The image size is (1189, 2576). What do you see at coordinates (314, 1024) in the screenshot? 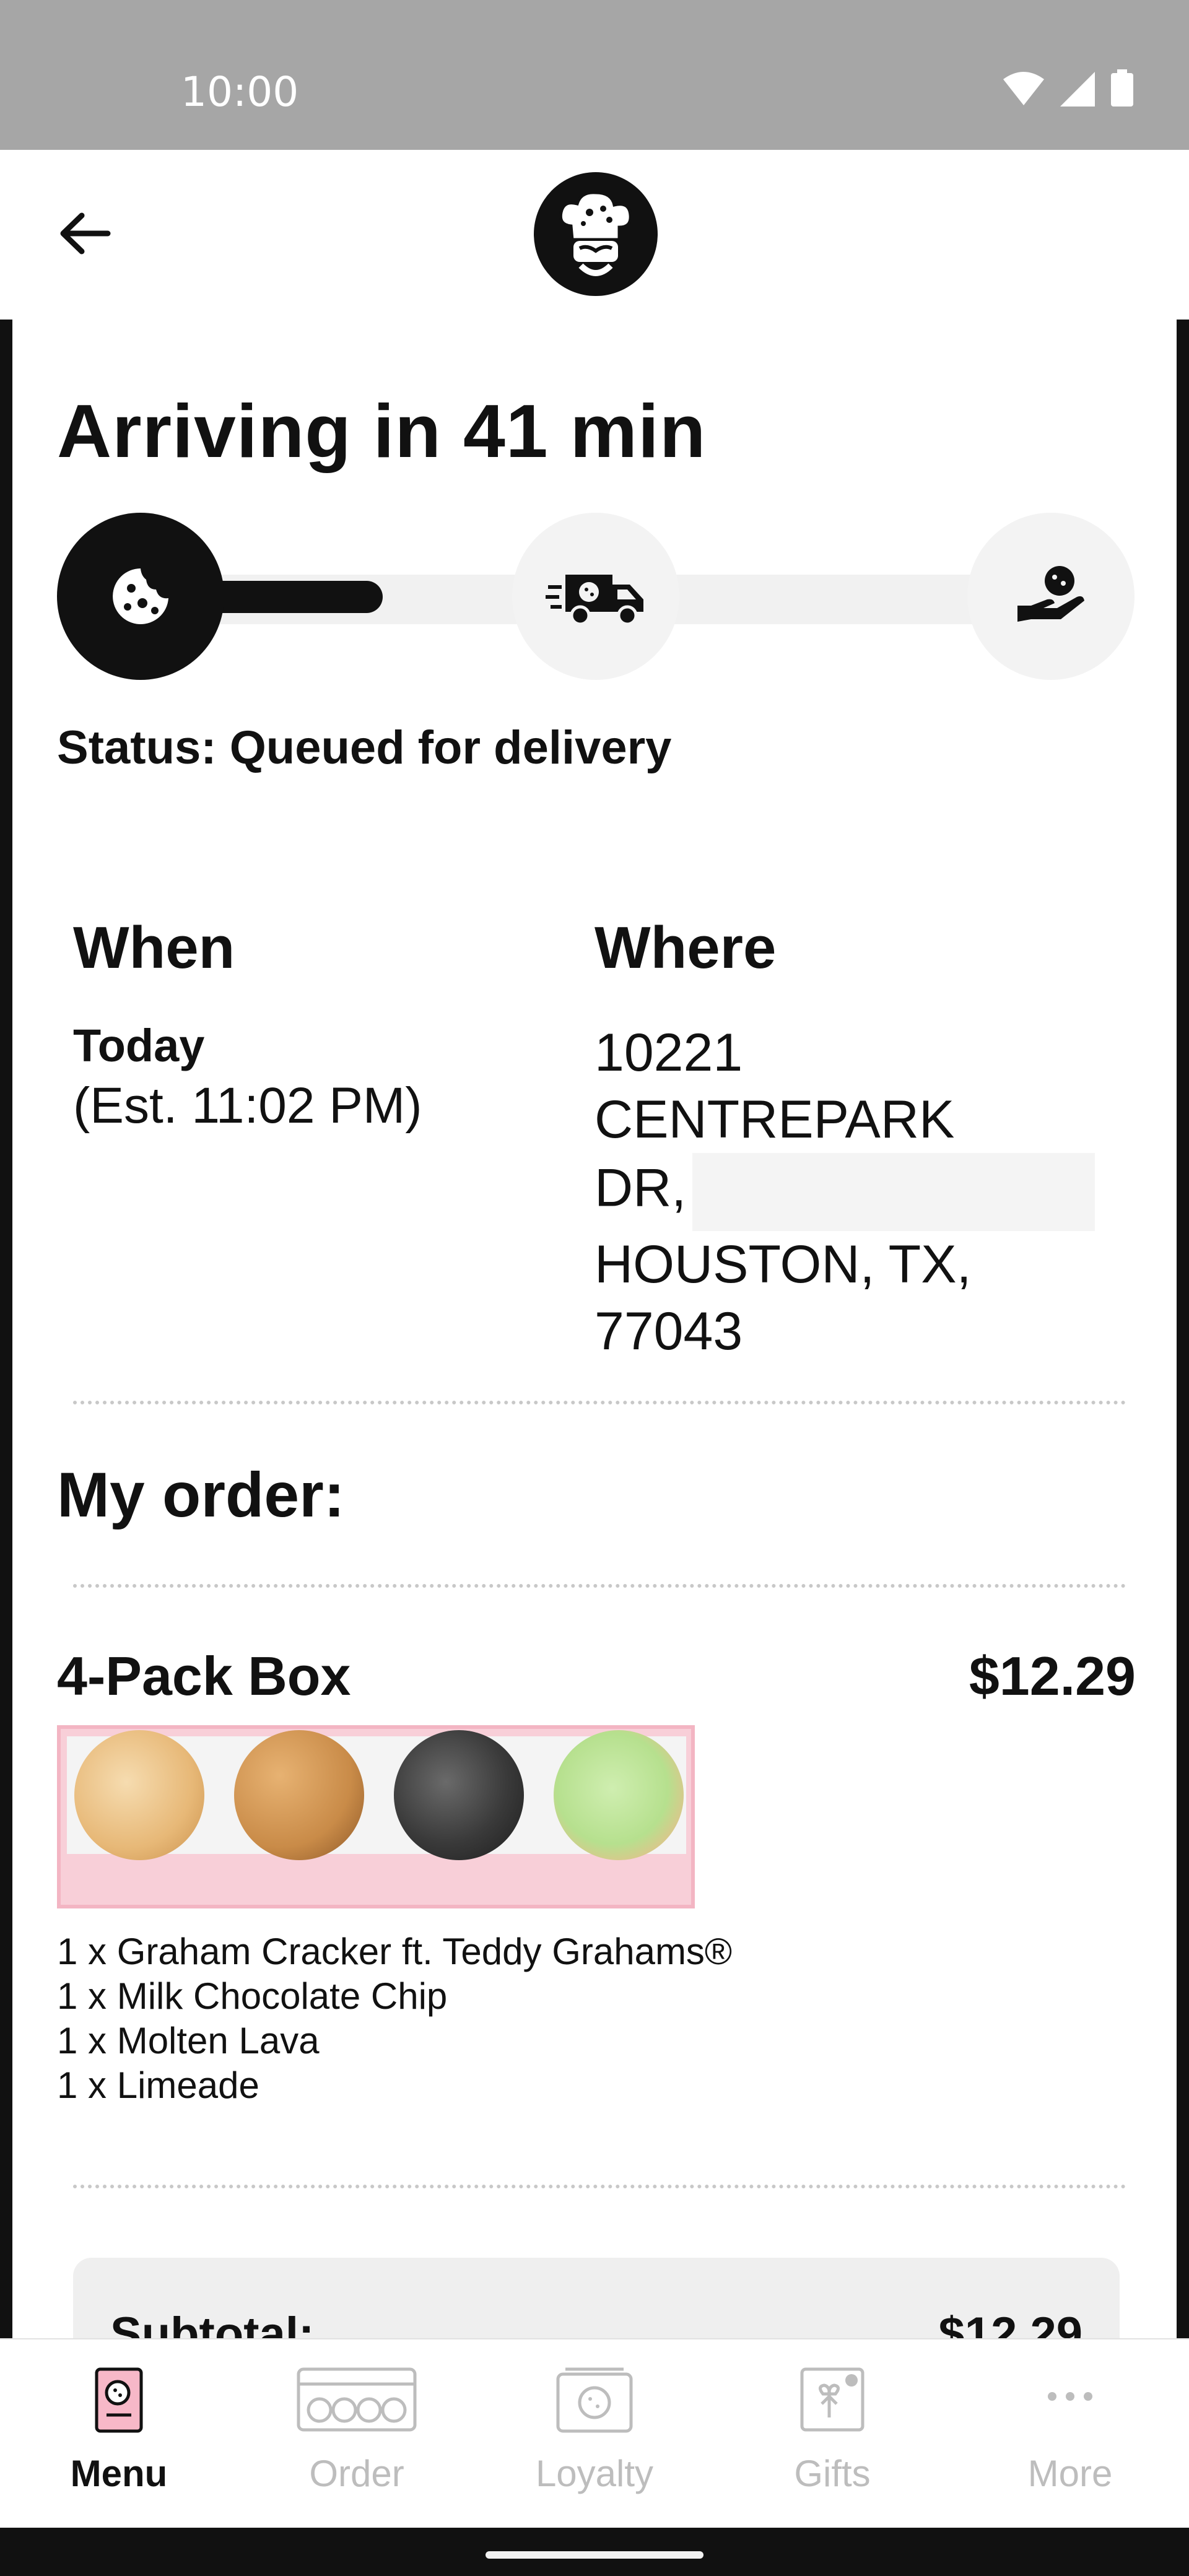
I see `when-section: When Today (Est. 11:02 PM)` at bounding box center [314, 1024].